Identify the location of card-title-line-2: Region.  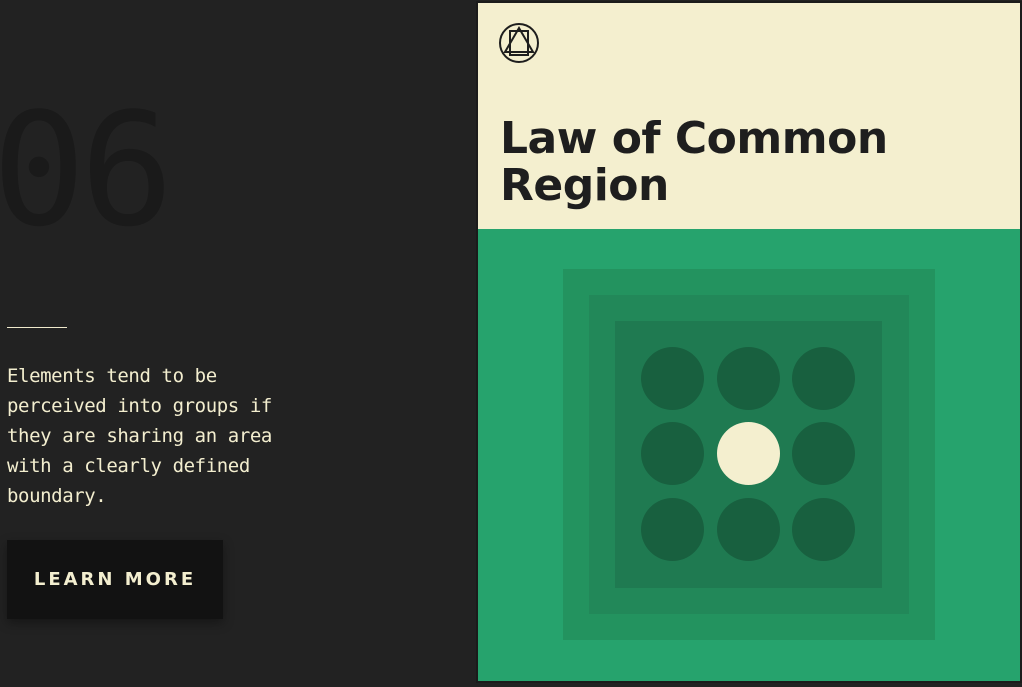
(584, 185).